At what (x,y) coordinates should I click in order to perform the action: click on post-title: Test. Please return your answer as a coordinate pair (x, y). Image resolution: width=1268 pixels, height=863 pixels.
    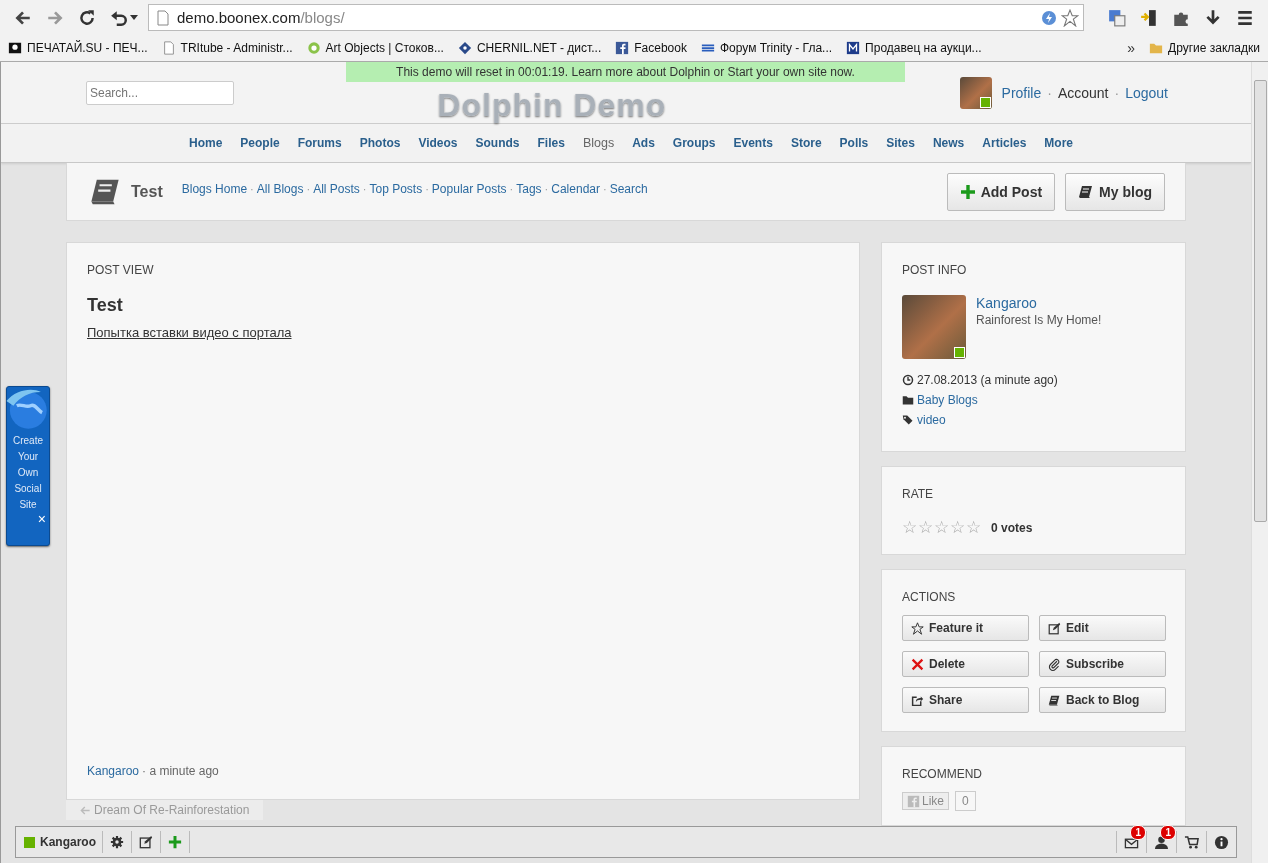
    Looking at the image, I should click on (105, 305).